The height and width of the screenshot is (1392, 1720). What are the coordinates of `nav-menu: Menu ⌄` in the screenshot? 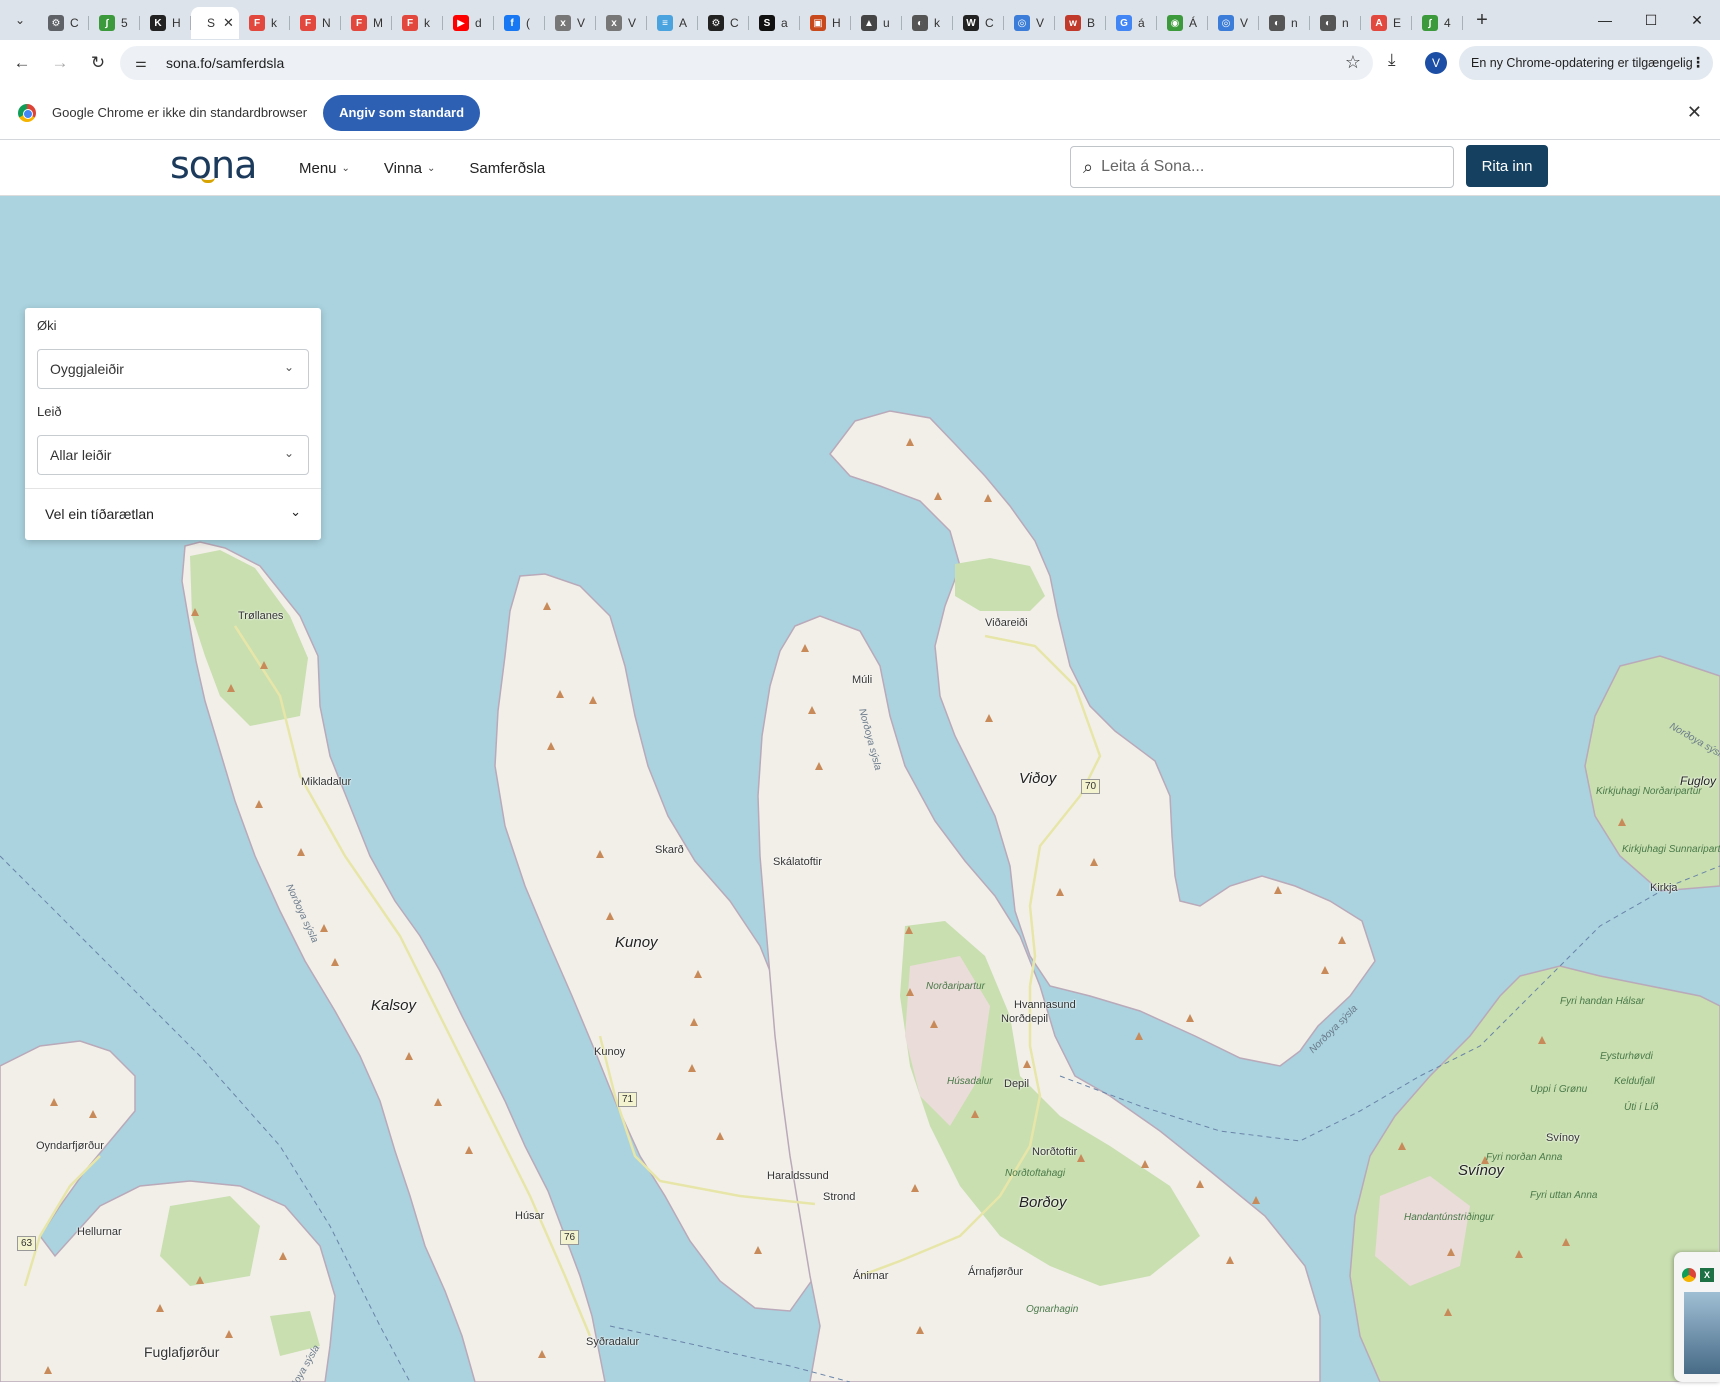 It's located at (324, 168).